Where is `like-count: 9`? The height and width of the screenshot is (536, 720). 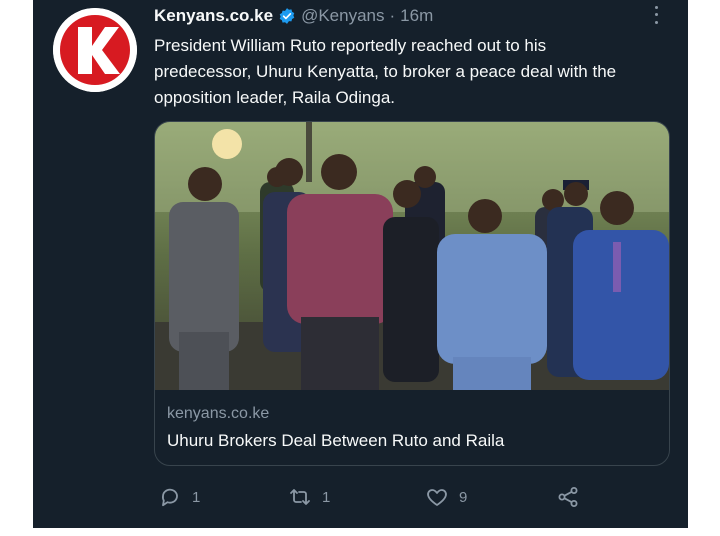 like-count: 9 is located at coordinates (463, 497).